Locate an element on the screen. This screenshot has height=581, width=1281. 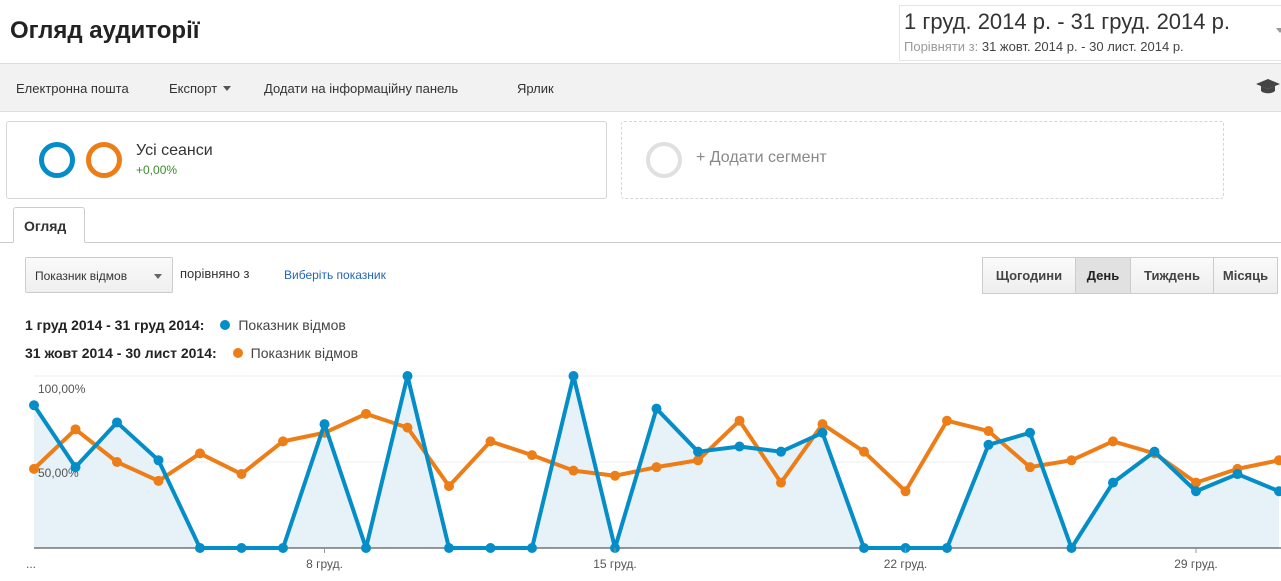
x-tick-label: 15 груд. is located at coordinates (615, 564).